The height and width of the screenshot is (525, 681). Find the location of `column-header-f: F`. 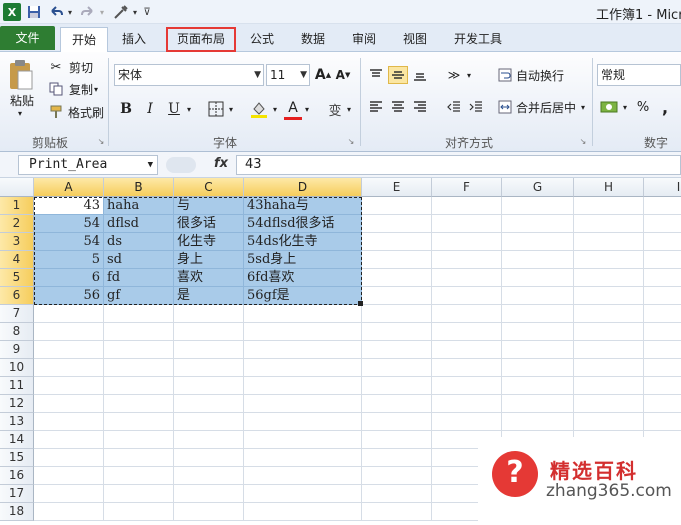

column-header-f: F is located at coordinates (467, 187).